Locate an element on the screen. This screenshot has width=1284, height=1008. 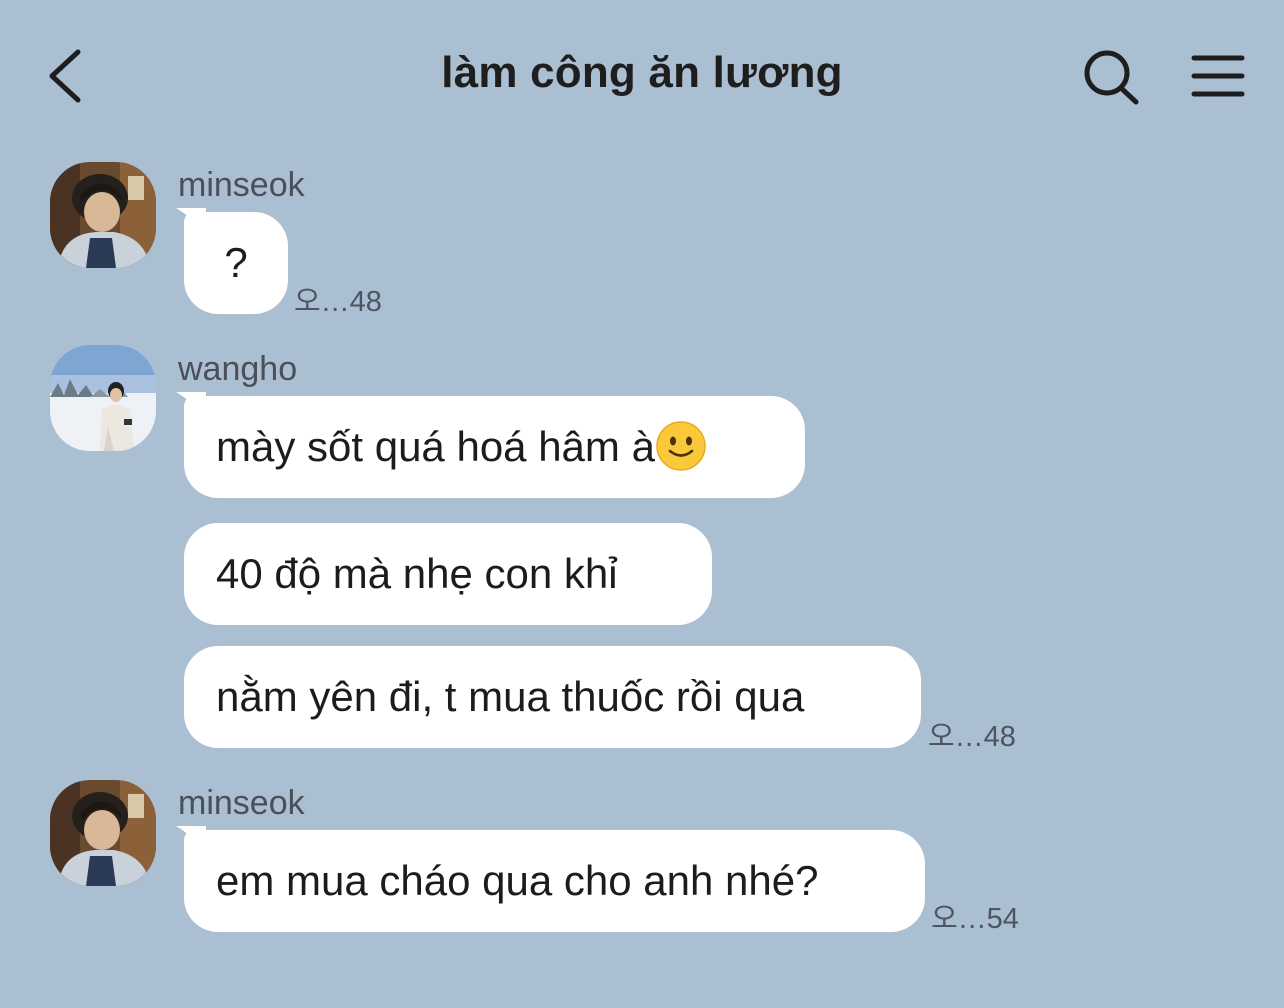
message-text: mày sốt quá hoá hâm à is located at coordinates (435, 446).